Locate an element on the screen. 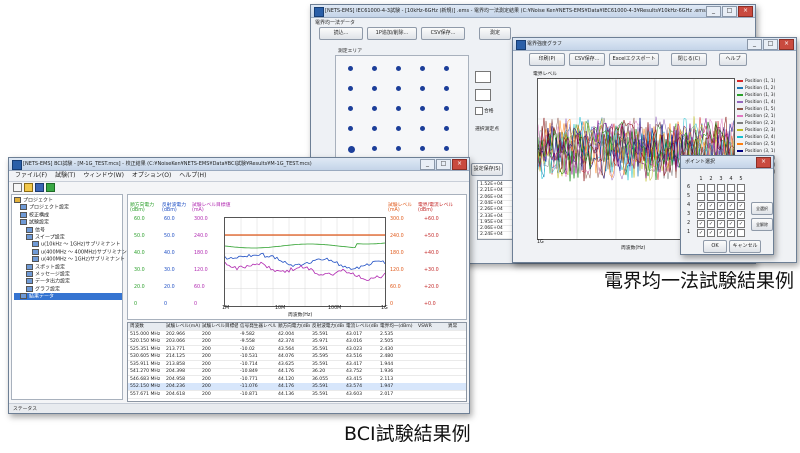 This screenshot has width=800, height=453. menu-window: ウィンドウ(W) is located at coordinates (103, 175).